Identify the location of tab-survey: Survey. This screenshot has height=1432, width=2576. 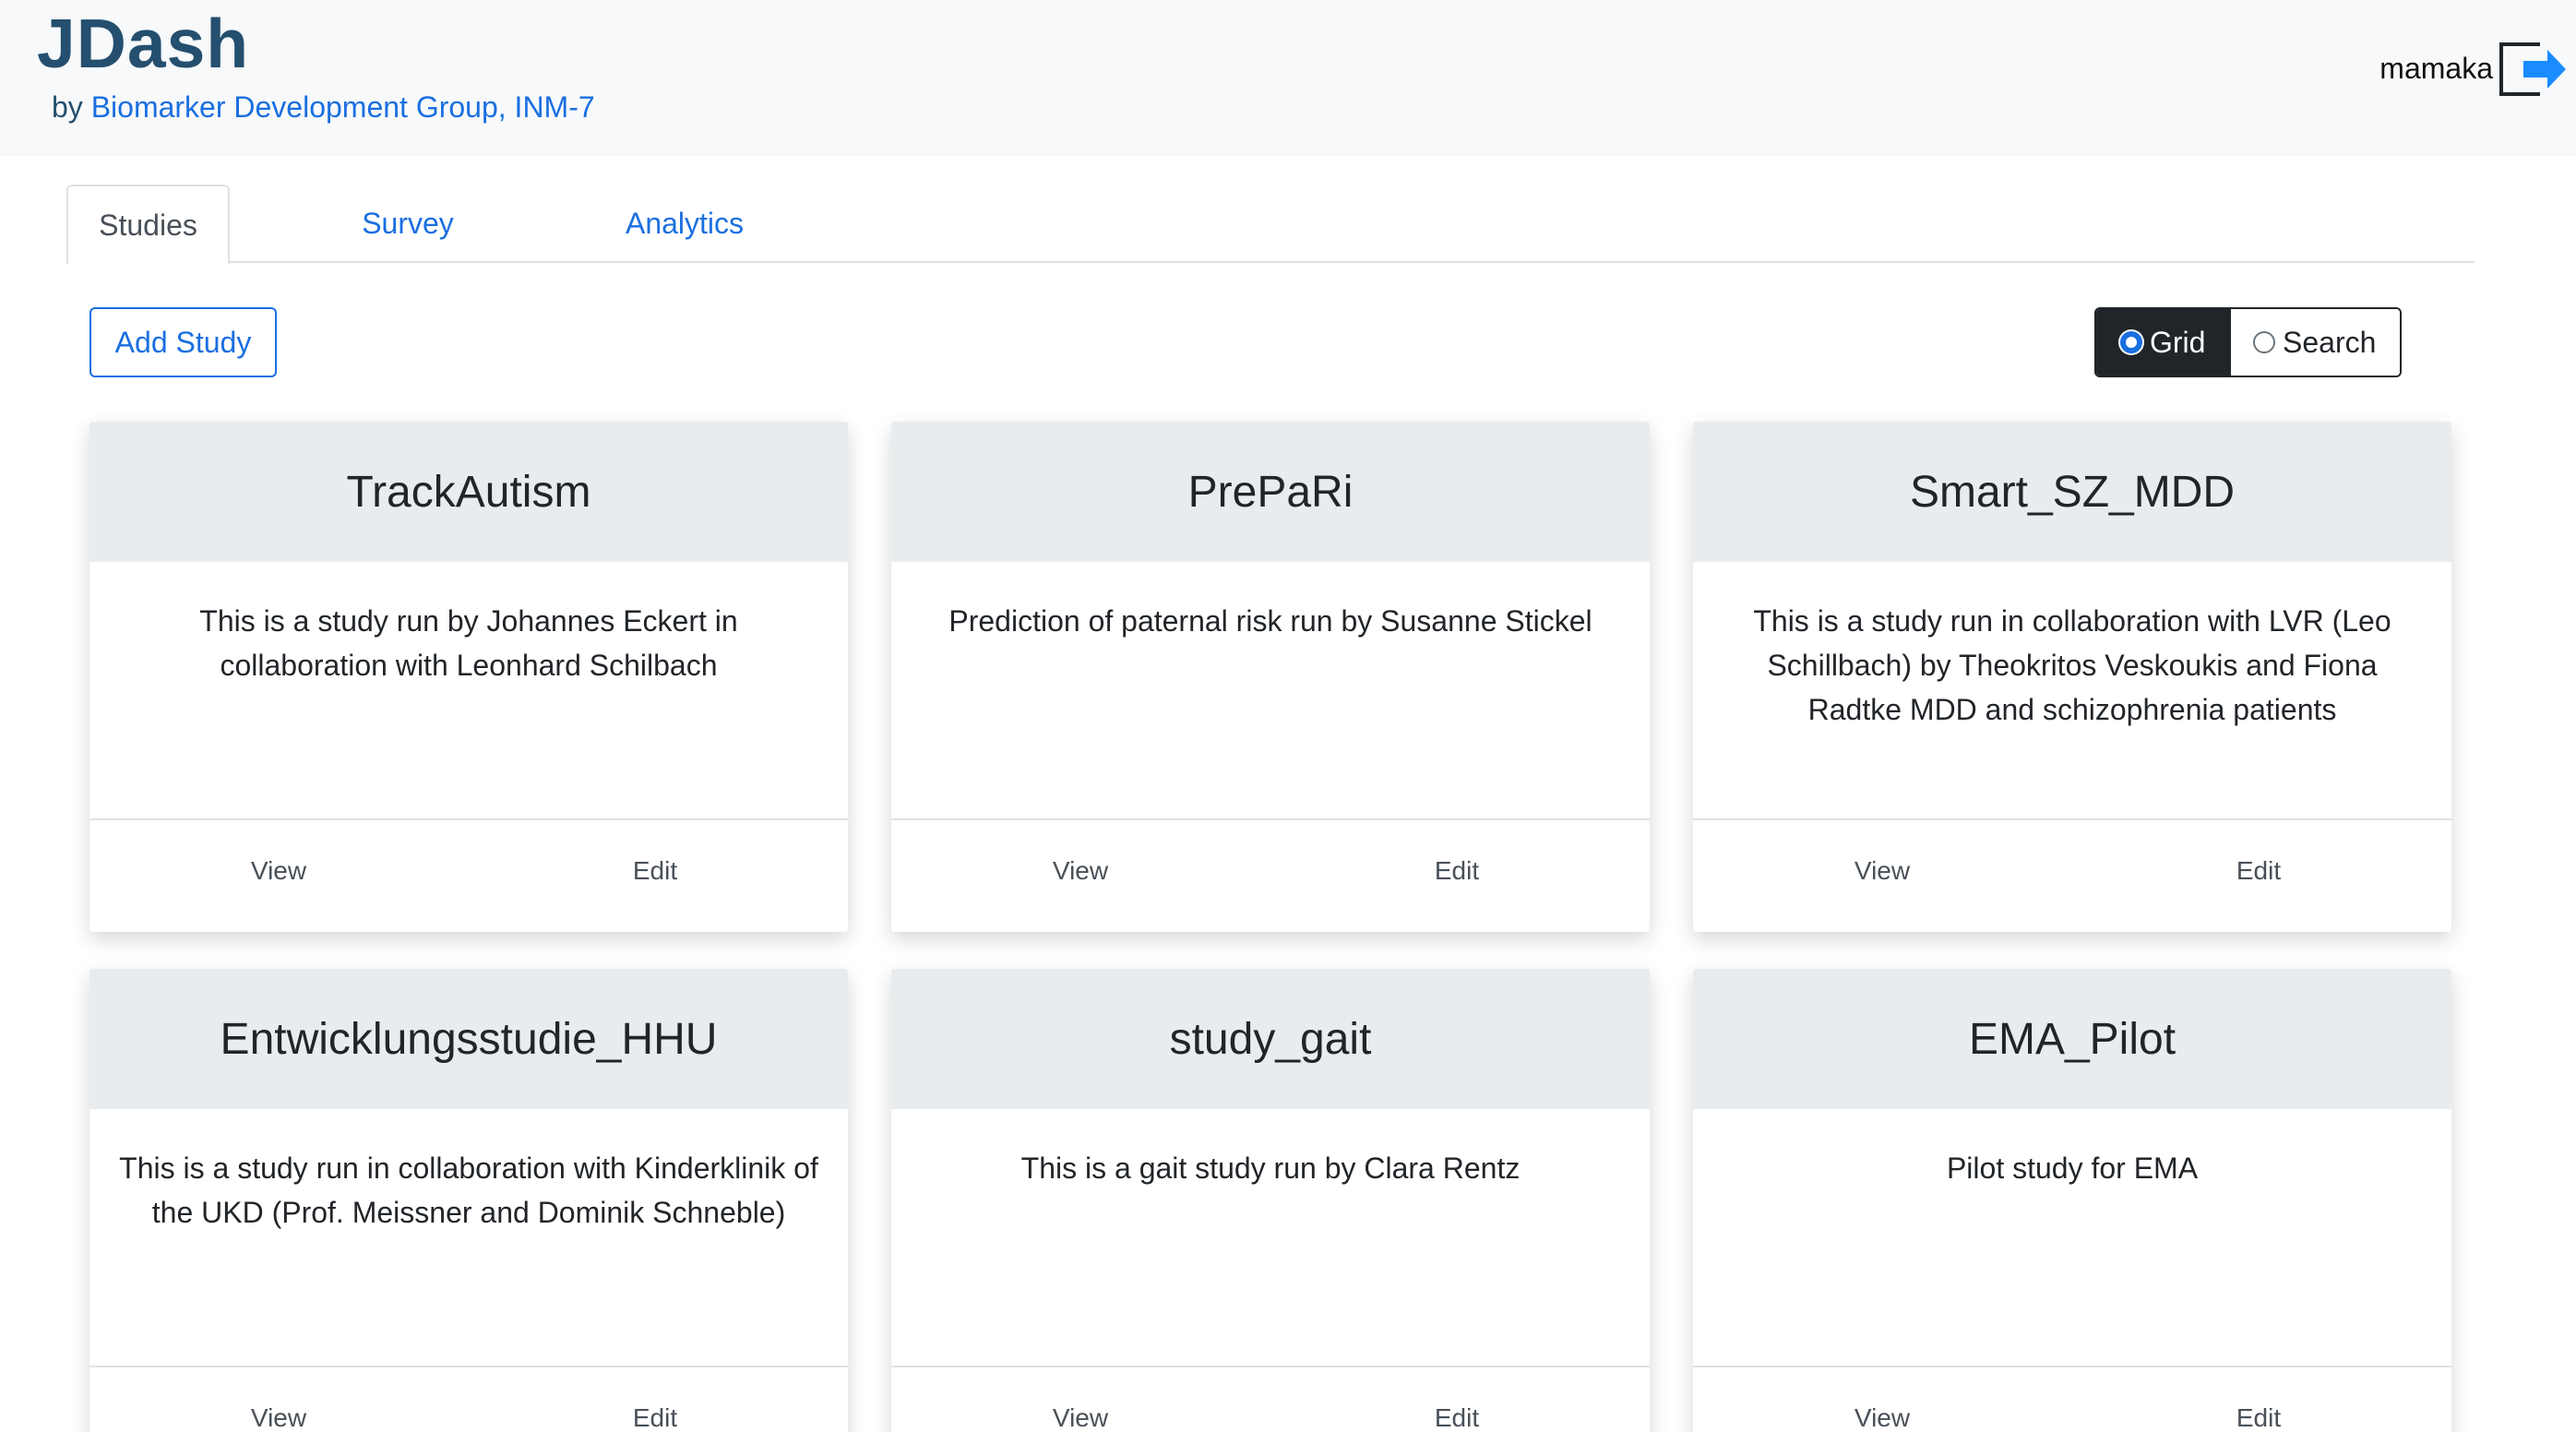
(408, 224).